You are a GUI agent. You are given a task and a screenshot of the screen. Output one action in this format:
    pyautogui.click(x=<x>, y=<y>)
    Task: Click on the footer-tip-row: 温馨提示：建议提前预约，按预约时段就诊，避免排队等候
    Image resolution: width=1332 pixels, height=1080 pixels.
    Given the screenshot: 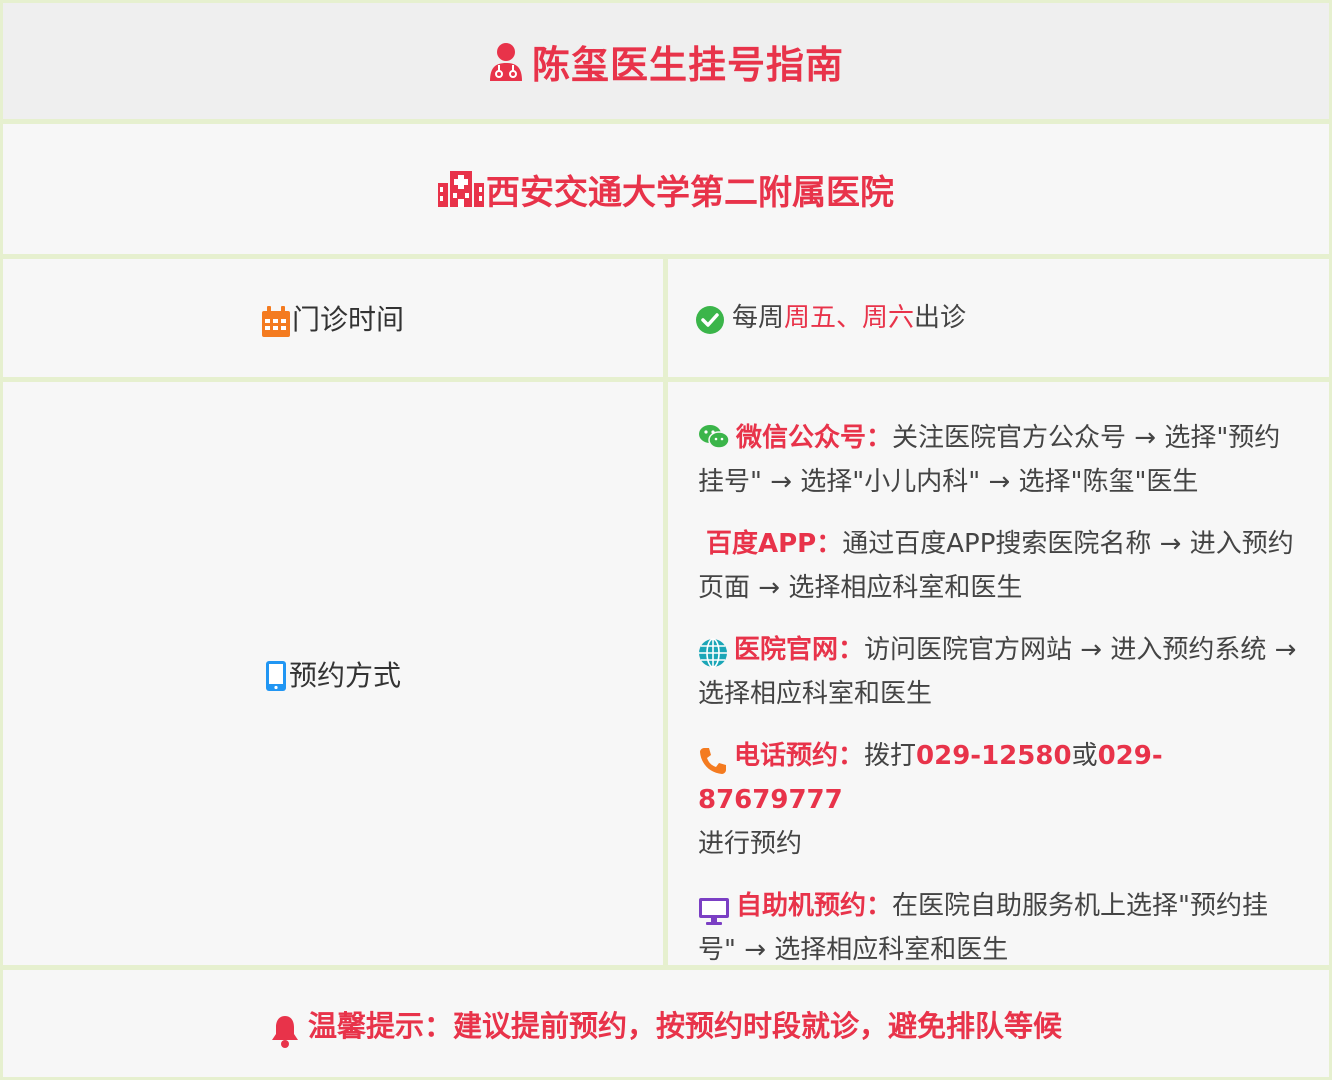 What is the action you would take?
    pyautogui.click(x=666, y=1023)
    